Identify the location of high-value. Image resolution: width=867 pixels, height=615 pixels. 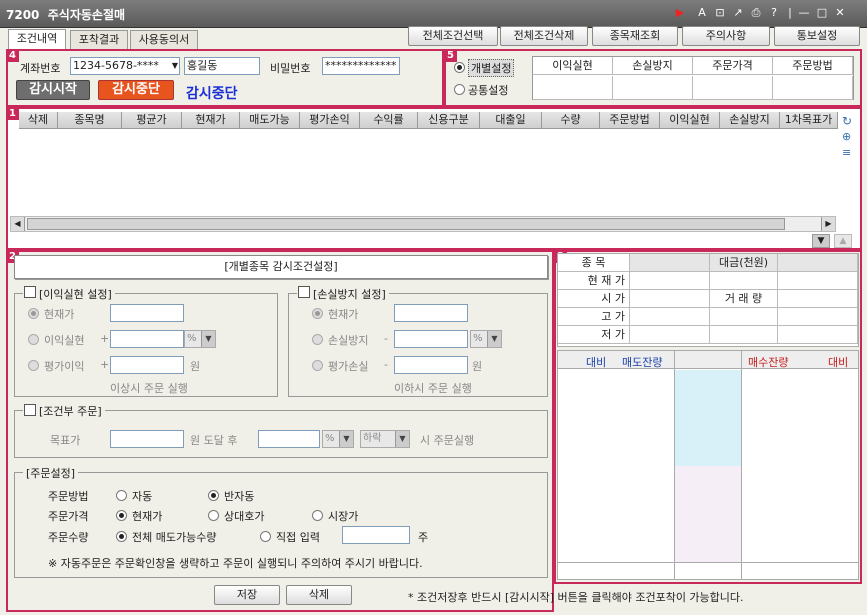
(670, 317).